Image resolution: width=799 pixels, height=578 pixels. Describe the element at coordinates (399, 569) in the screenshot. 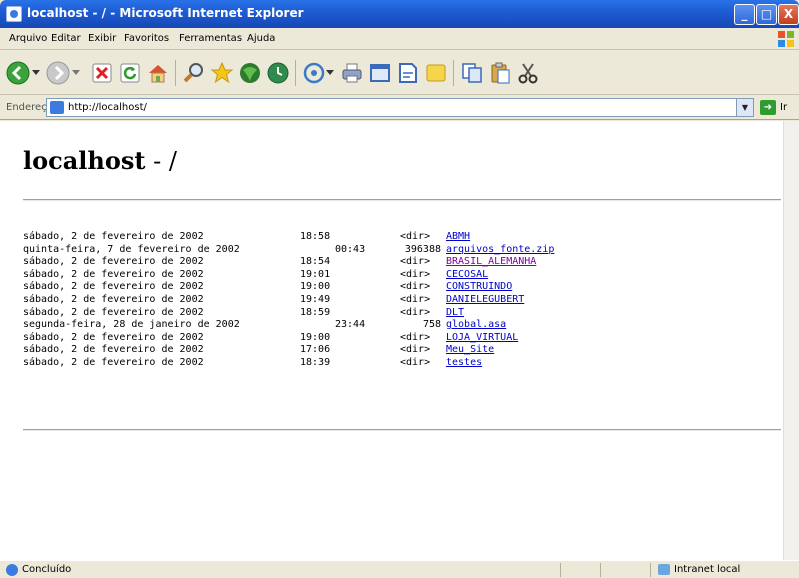

I see `status-bar: Concluído Intranet local` at that location.